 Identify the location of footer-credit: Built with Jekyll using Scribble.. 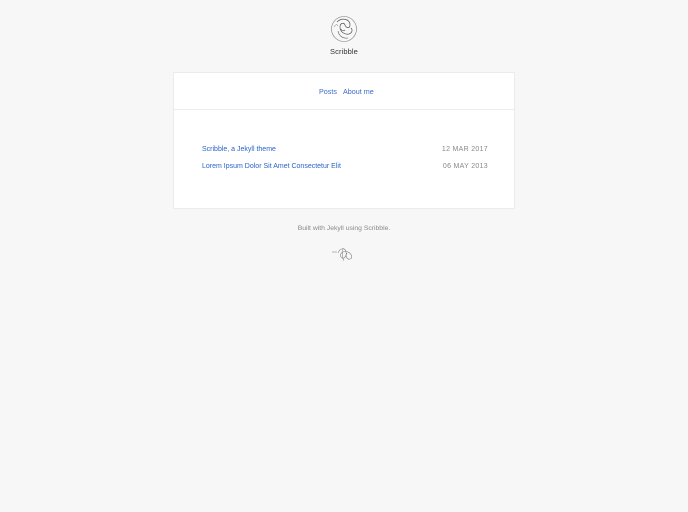
(344, 228).